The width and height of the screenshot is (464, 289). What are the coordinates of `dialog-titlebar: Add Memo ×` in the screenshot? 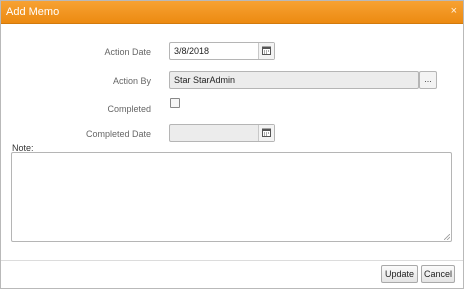 It's located at (232, 12).